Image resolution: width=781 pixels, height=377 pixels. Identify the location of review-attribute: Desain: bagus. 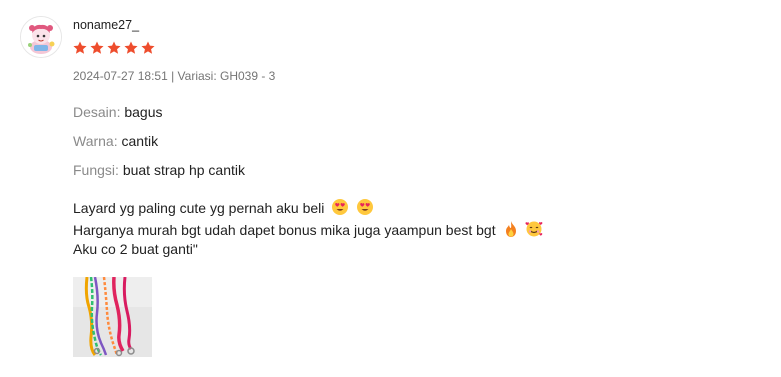
(118, 112).